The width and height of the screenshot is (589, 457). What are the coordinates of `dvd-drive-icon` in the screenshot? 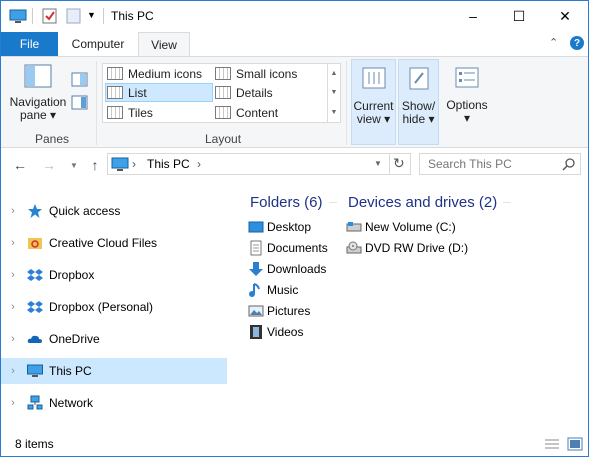 It's located at (354, 247).